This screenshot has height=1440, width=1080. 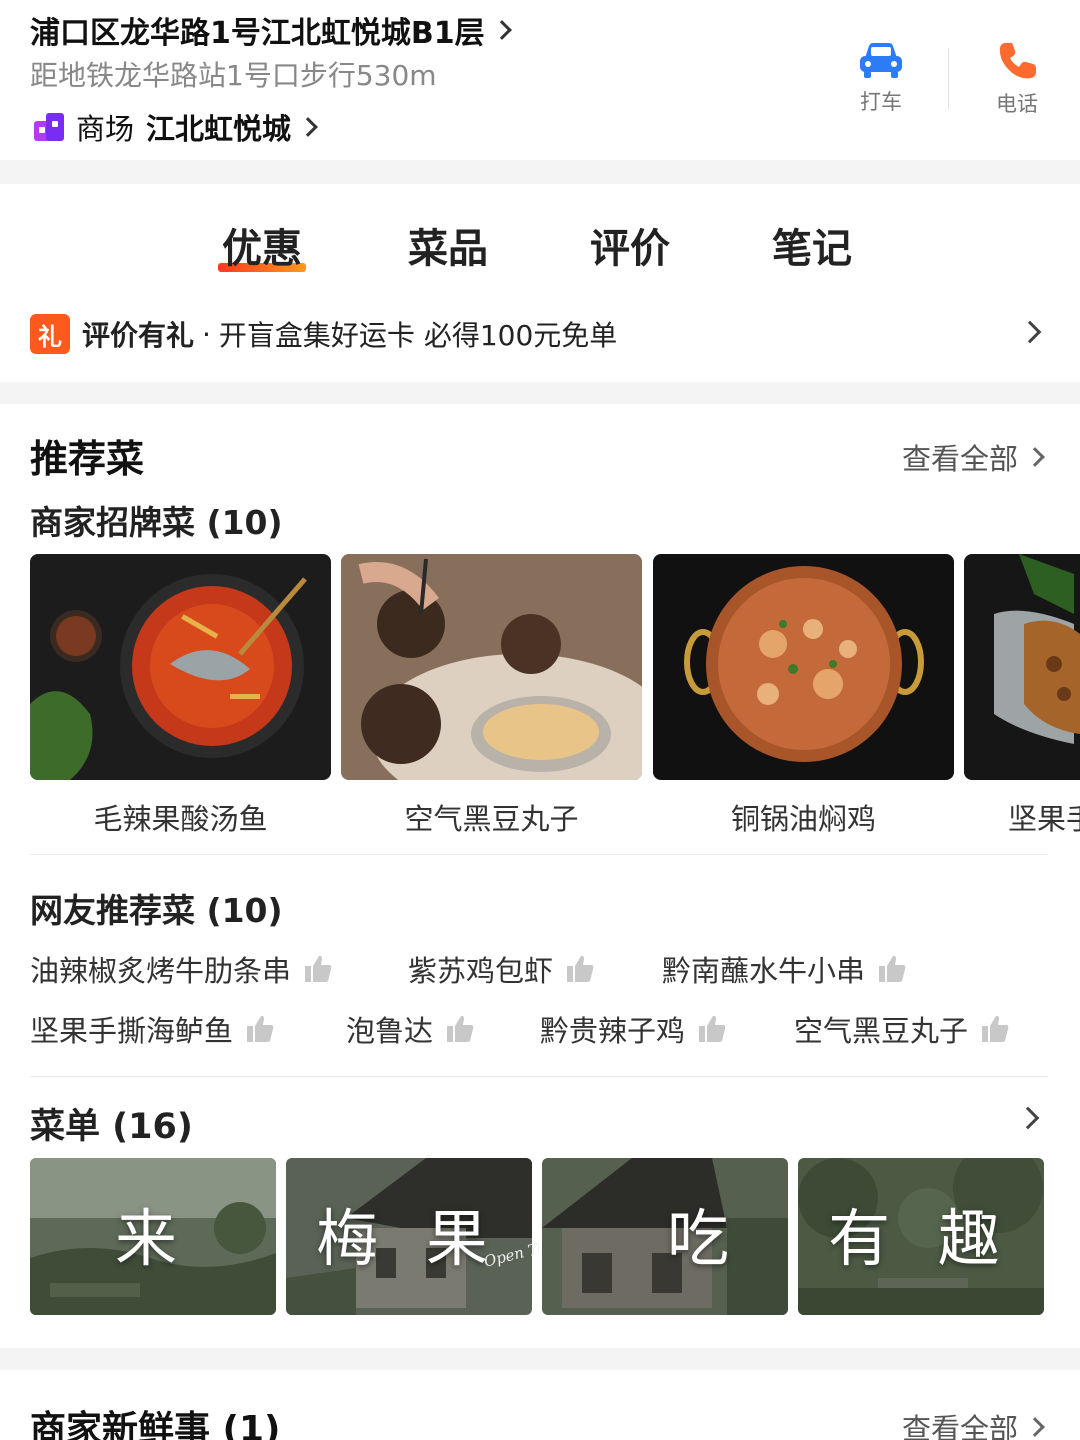 I want to click on mall-link: 商场 江北虹悦城, so click(x=175, y=127).